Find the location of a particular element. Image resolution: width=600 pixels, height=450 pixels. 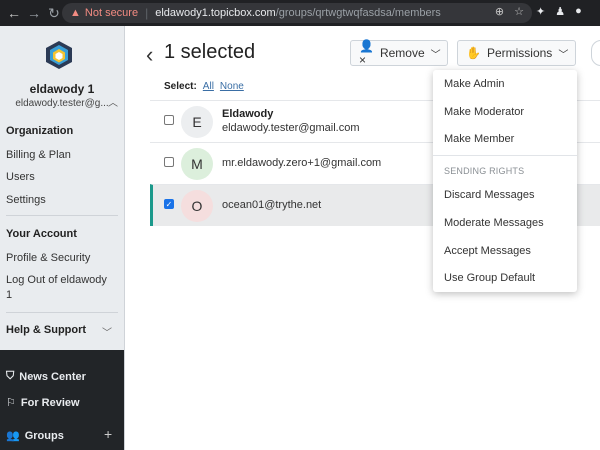

select-label: Select: is located at coordinates (180, 86).